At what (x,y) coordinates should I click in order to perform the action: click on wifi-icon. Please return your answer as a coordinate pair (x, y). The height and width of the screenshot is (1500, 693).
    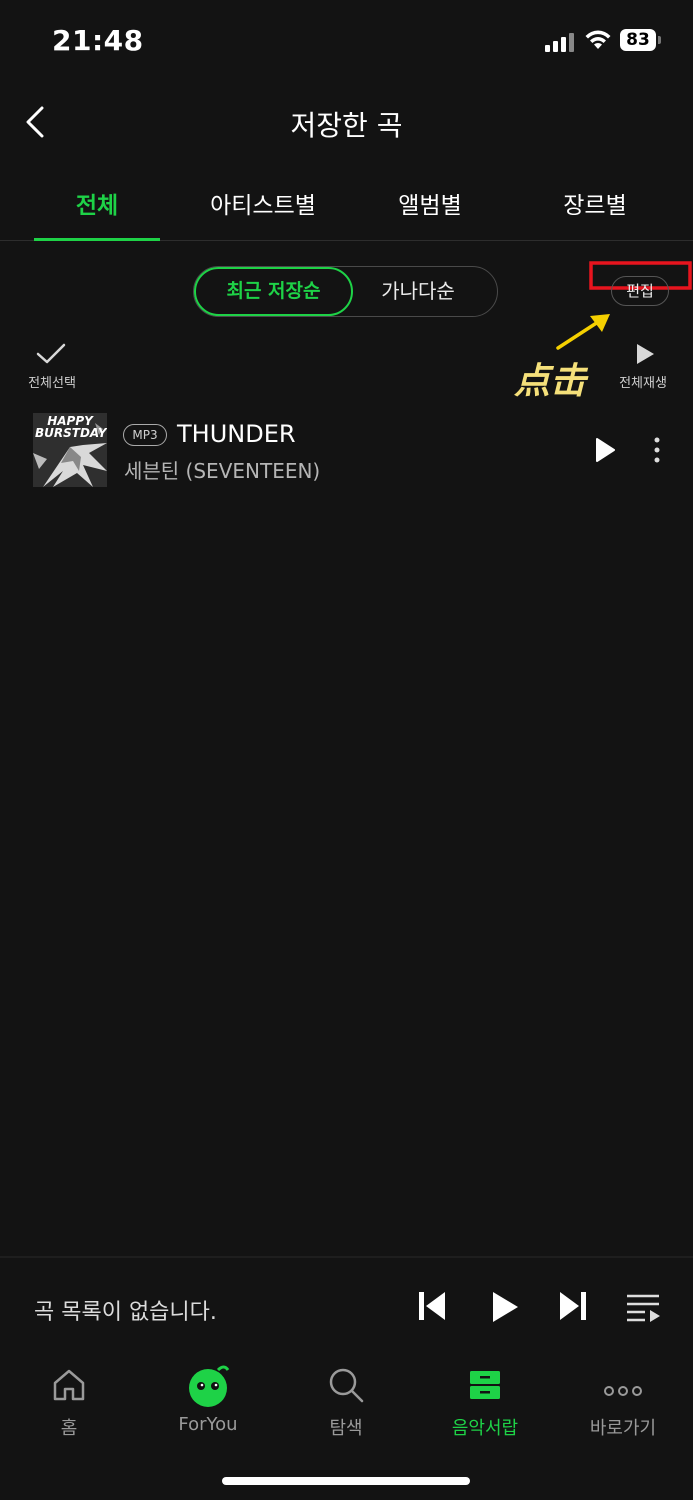
    Looking at the image, I should click on (598, 39).